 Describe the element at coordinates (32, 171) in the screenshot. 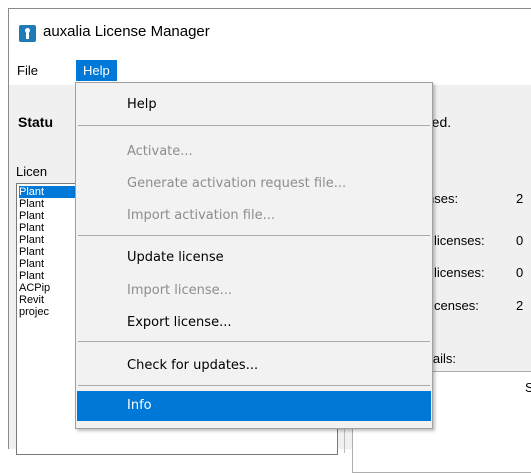

I see `licenses-label: Licen` at that location.